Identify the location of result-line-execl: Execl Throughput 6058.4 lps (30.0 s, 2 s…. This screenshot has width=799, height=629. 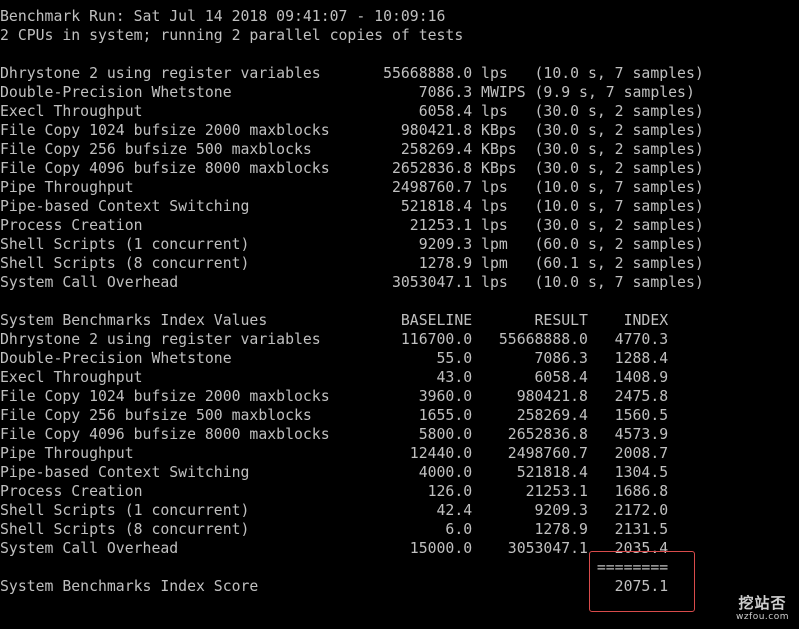
(352, 111).